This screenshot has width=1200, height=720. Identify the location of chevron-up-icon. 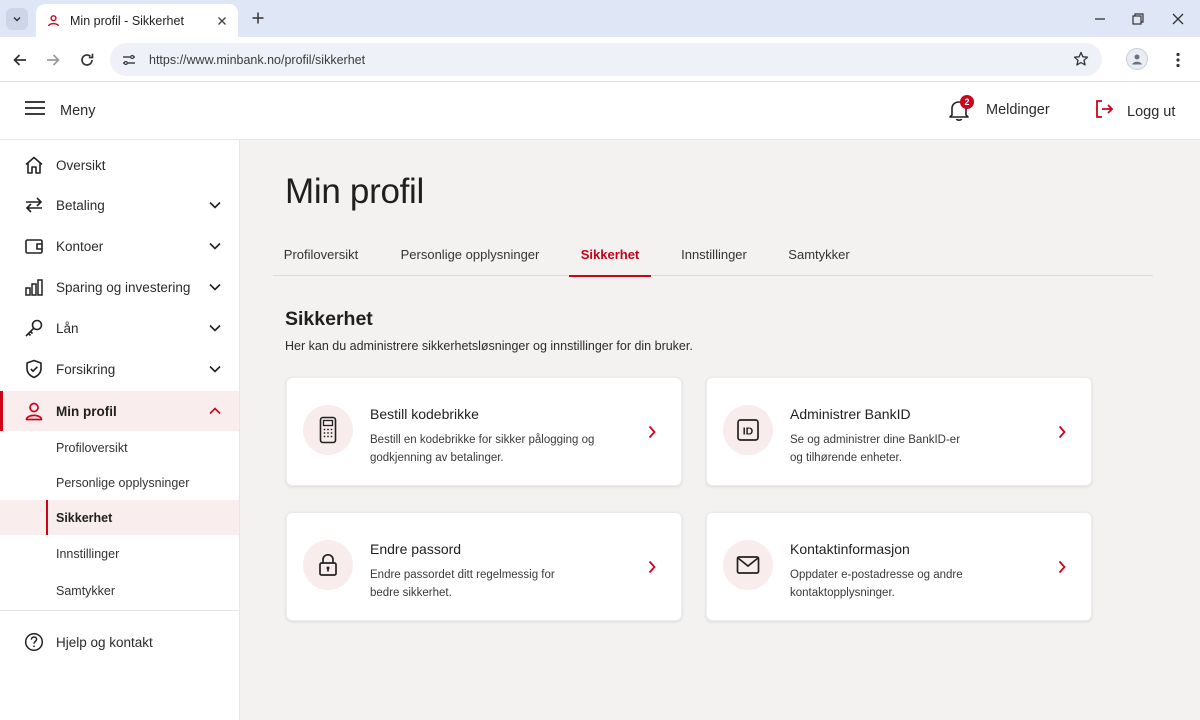
(215, 411).